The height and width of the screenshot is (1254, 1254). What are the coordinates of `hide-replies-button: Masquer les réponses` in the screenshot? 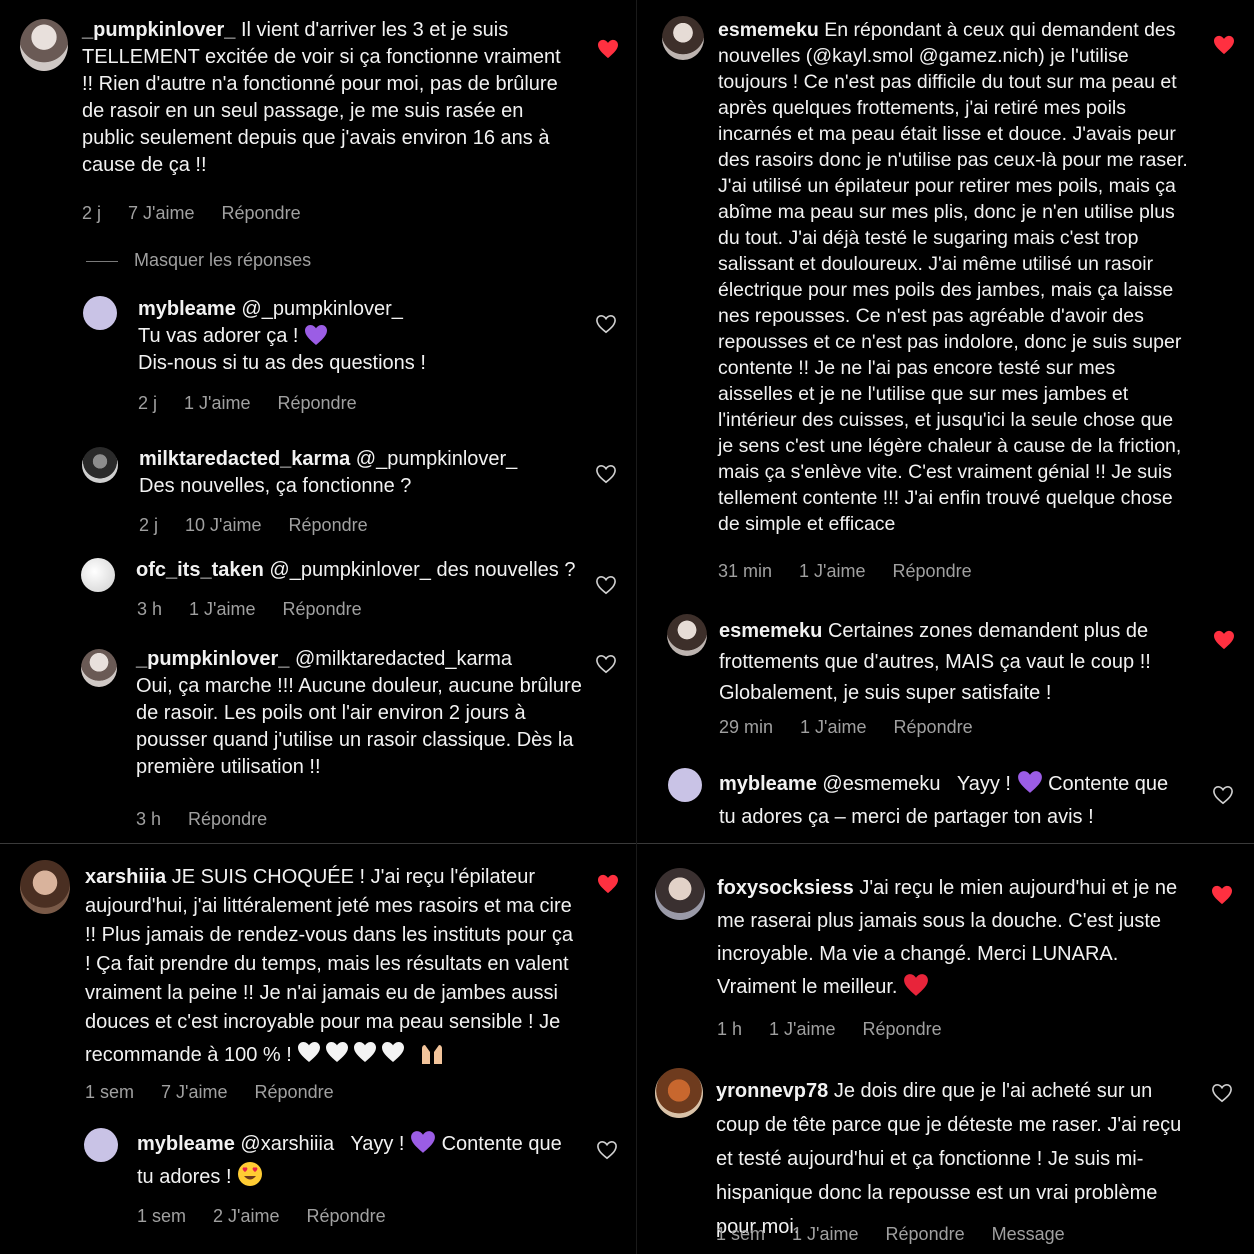 It's located at (198, 260).